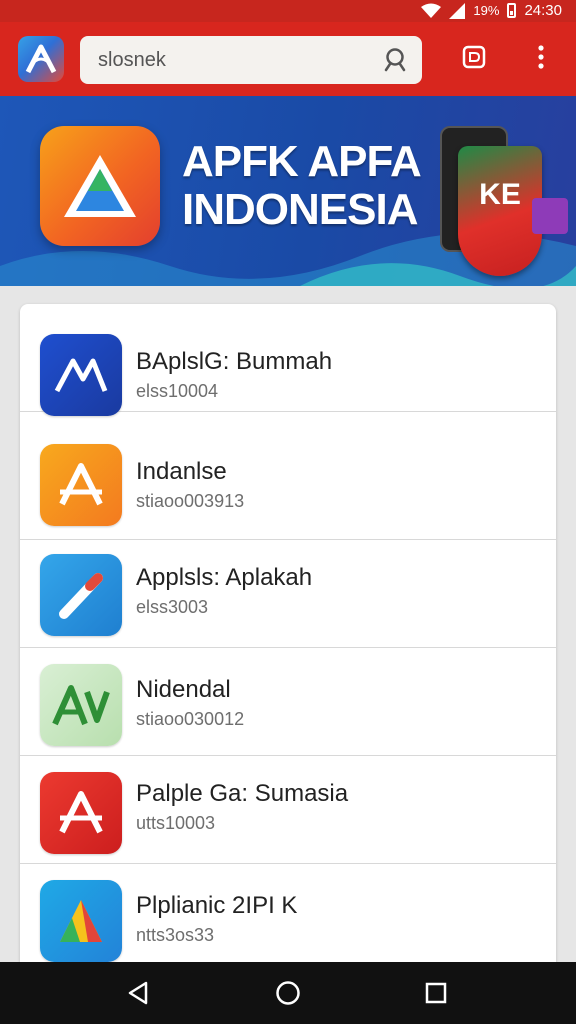  I want to click on banner-title: APFK APFA INDONESIA, so click(302, 185).